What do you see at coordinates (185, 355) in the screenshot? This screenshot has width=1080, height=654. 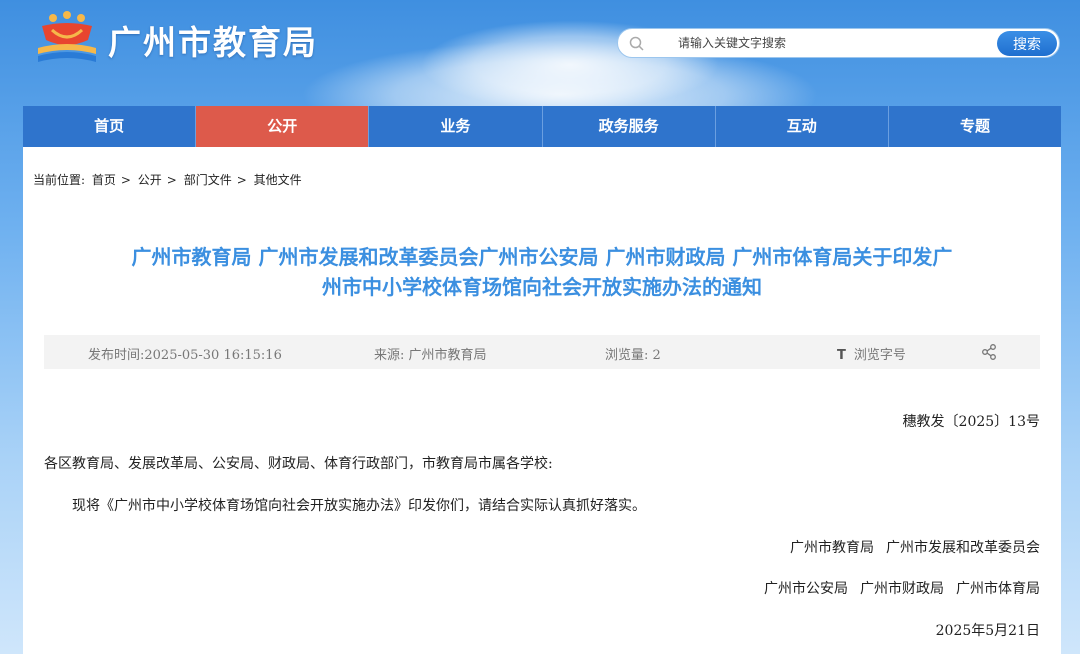 I see `publish-time: 发布时间:2025-05-30 16:15:16` at bounding box center [185, 355].